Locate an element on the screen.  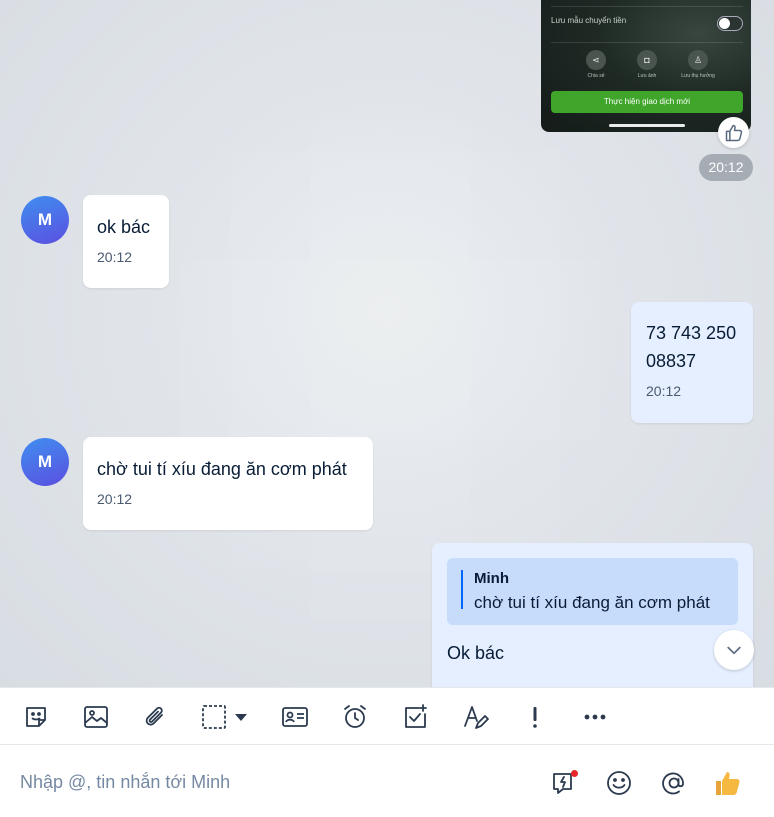
urgent-message-button is located at coordinates (535, 717).